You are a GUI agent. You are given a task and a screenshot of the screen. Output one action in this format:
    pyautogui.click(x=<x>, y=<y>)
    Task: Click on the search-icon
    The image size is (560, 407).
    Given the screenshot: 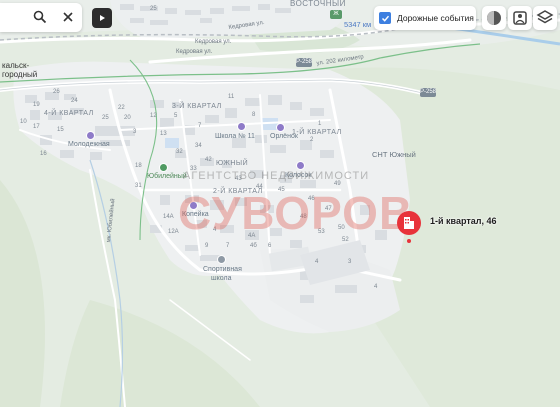 What is the action you would take?
    pyautogui.click(x=40, y=17)
    